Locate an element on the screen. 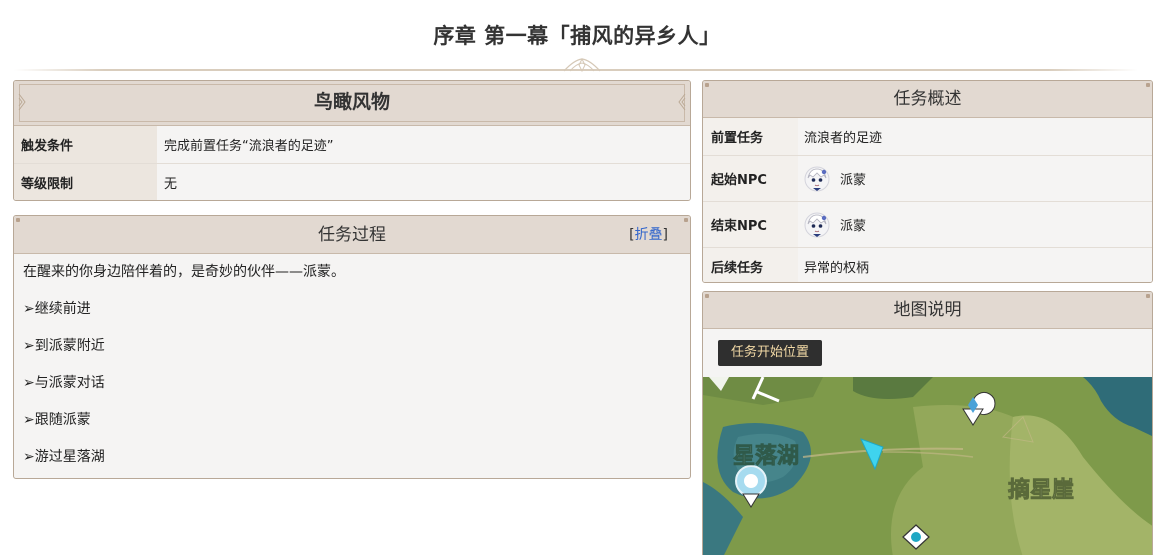  end-npc-value: 派蒙 is located at coordinates (975, 224).